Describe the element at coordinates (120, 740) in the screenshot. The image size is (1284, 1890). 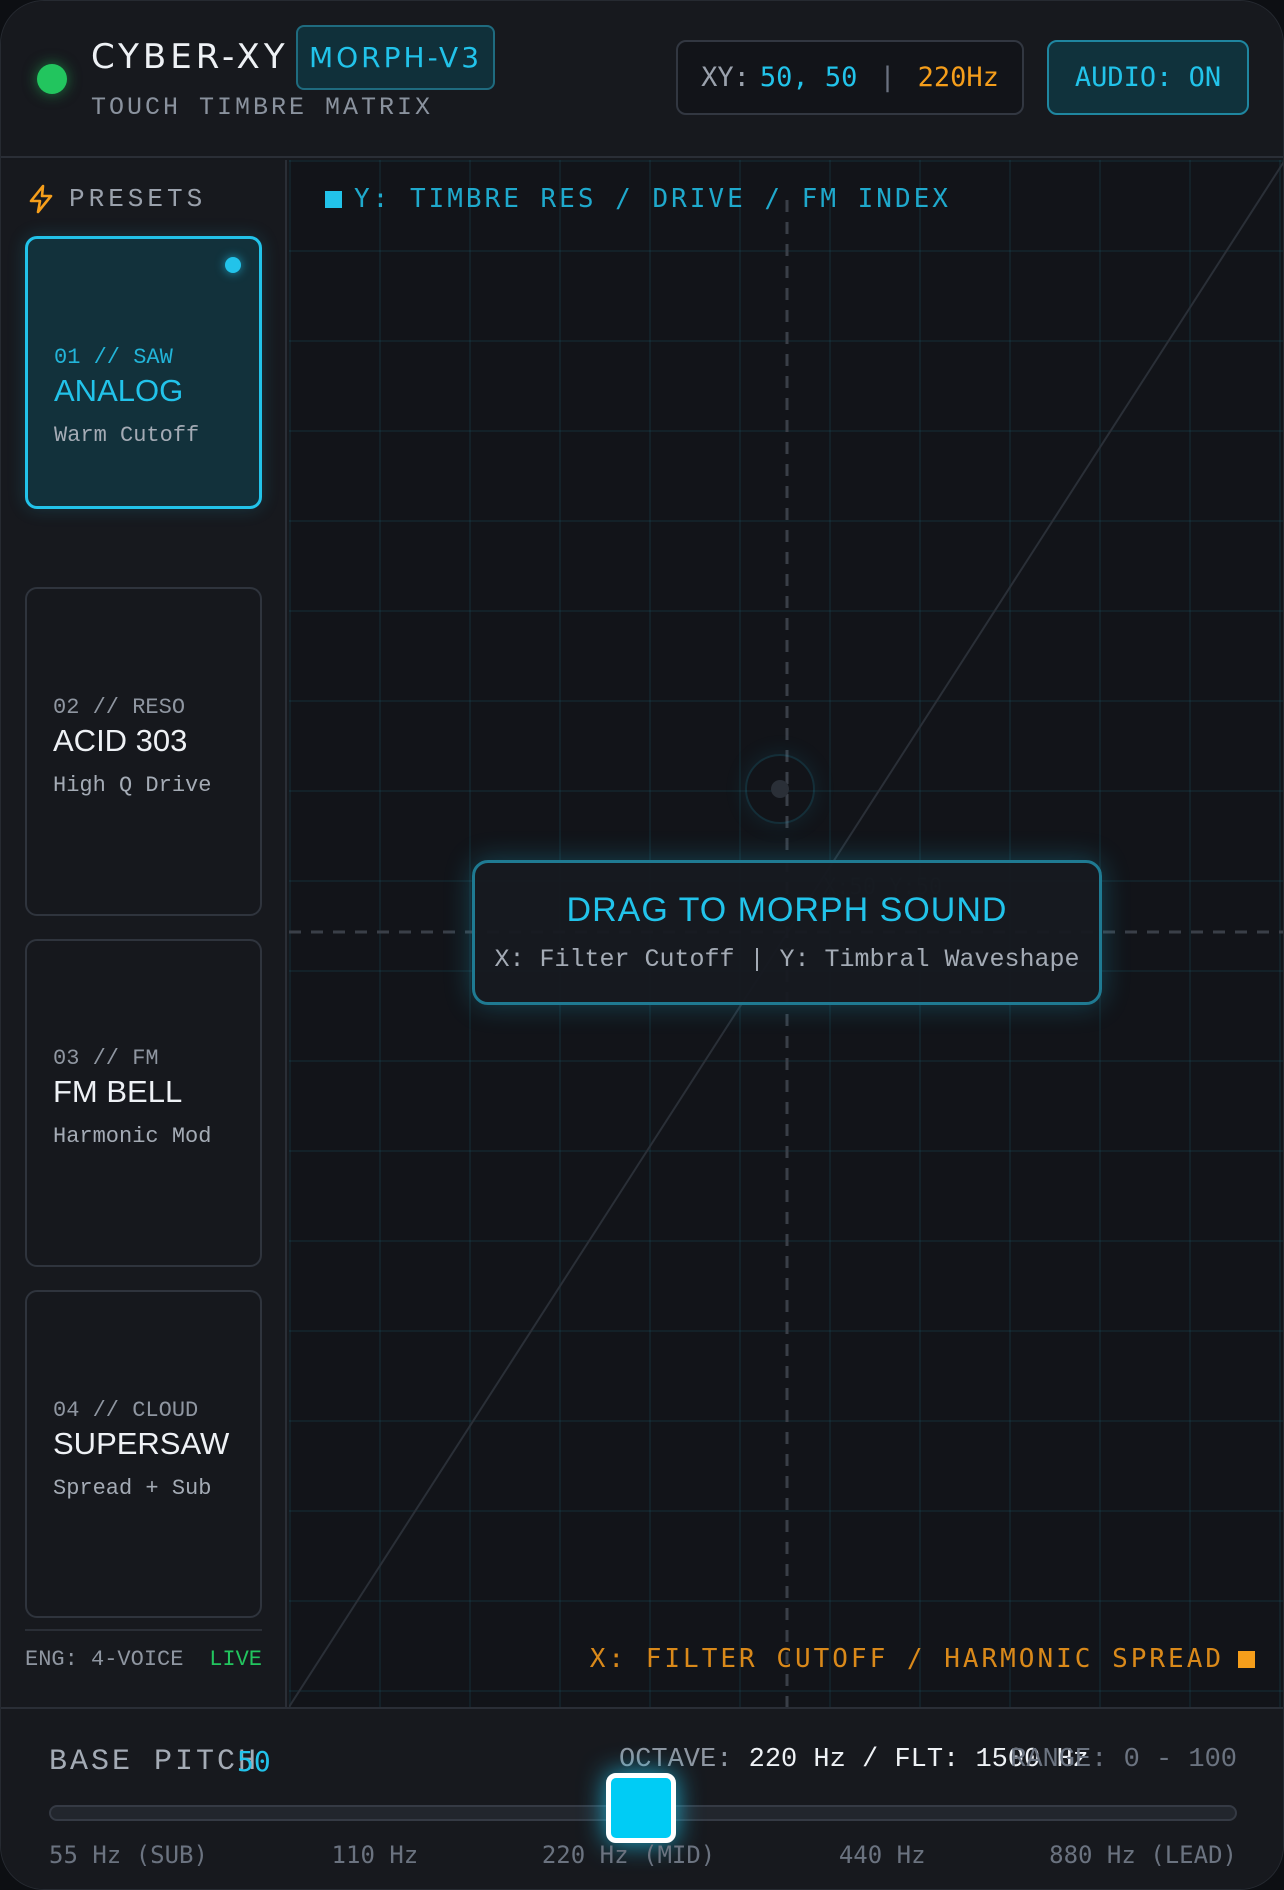
I see `preset-name: ACID 303` at that location.